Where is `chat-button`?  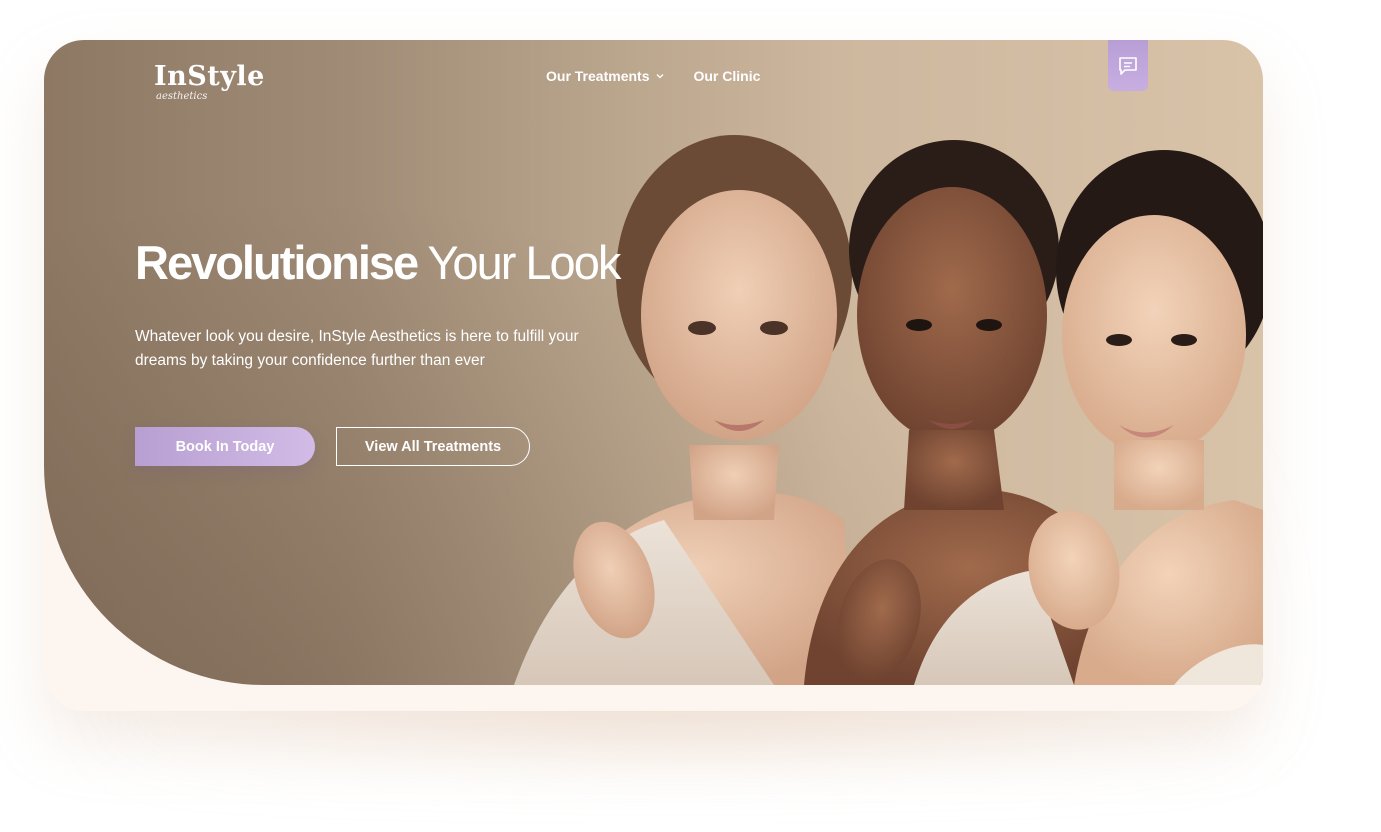
chat-button is located at coordinates (1128, 65).